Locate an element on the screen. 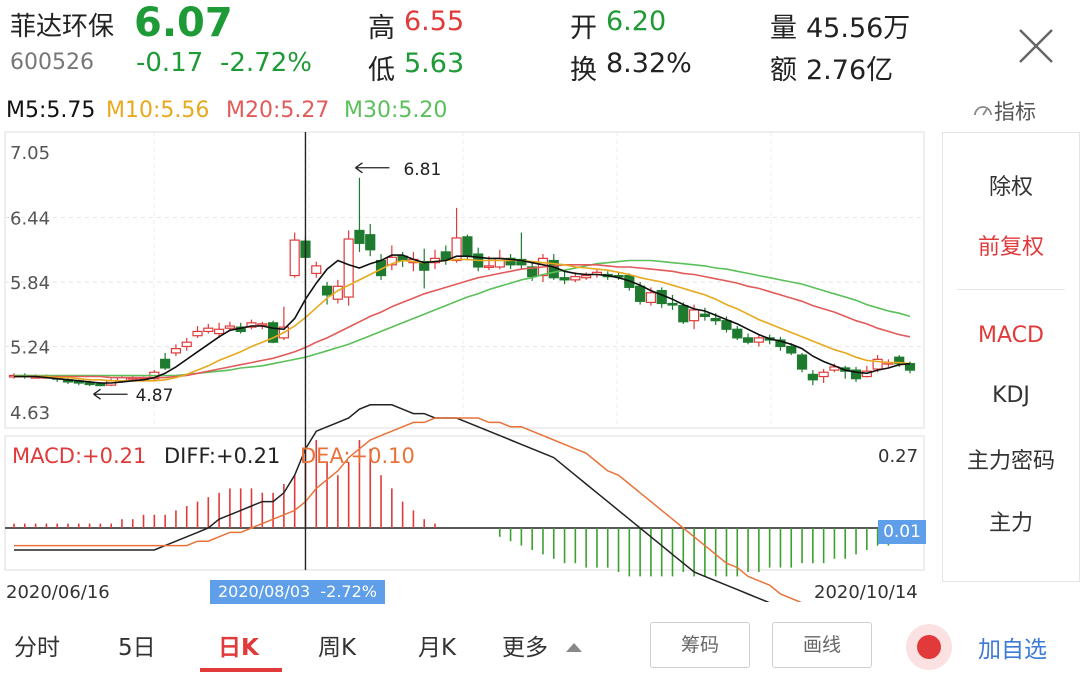  cursor-date: 2020/08/03 is located at coordinates (264, 591).